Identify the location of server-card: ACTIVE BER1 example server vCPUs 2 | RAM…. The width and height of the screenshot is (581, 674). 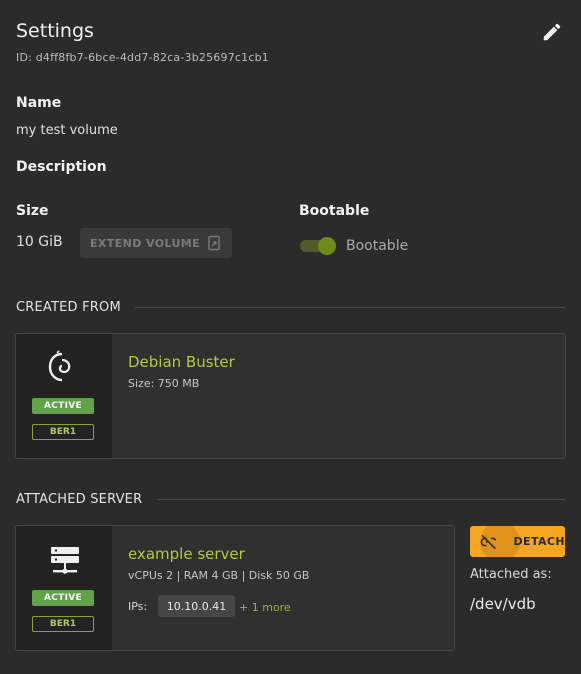
(235, 588).